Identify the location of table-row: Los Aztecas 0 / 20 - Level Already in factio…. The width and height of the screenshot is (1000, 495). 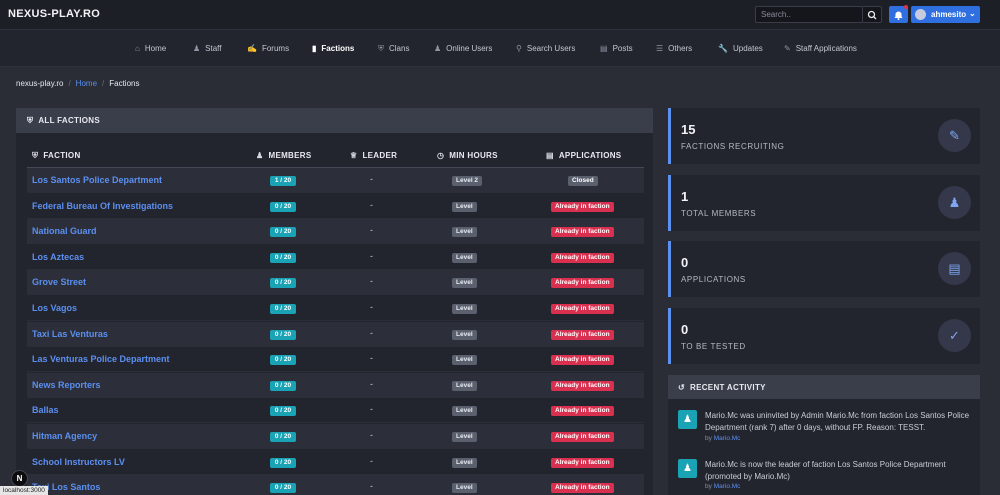
(335, 257).